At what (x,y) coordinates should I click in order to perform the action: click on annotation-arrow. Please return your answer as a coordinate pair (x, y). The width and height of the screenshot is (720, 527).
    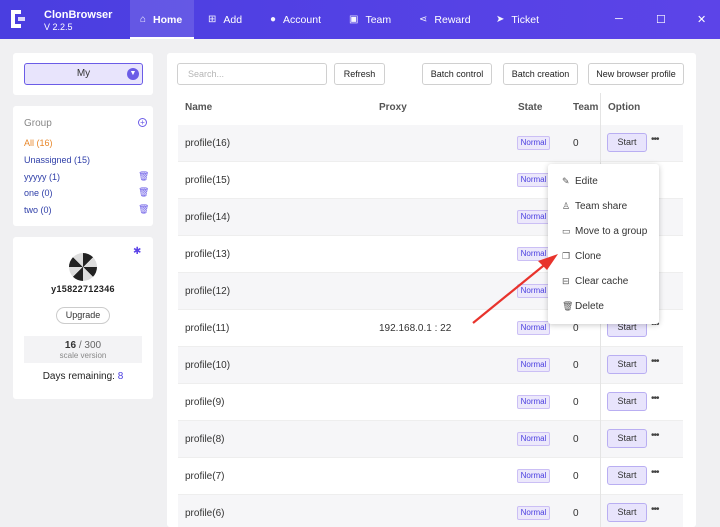
    Looking at the image, I should click on (515, 289).